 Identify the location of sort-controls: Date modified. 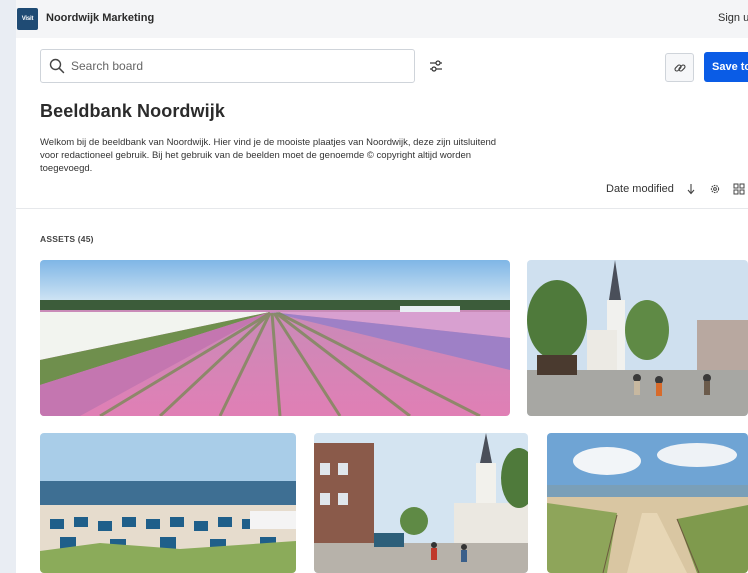
(676, 189).